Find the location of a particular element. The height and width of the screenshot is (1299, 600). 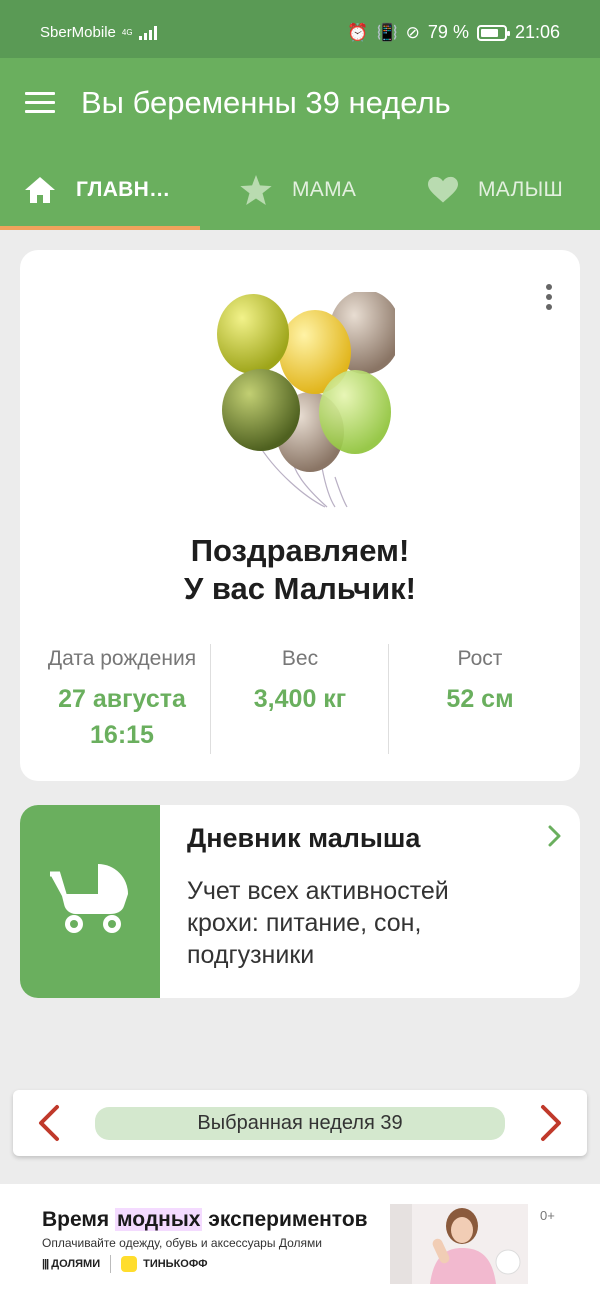

stat-label: Рост is located at coordinates (480, 658).